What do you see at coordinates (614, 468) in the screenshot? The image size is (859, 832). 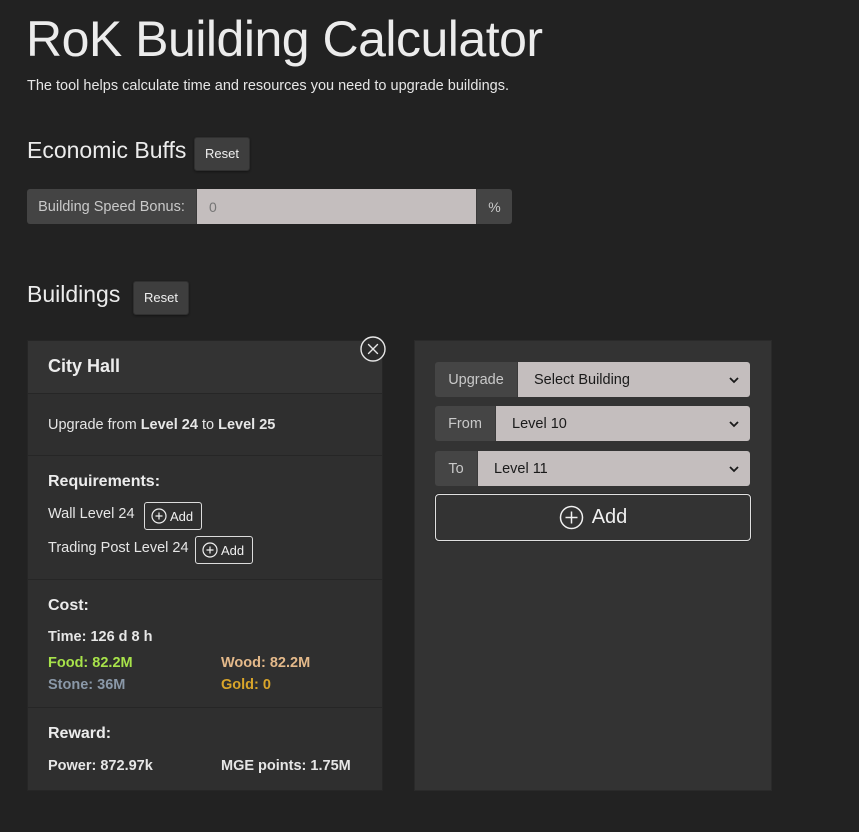 I see `to-level-select: Level 11` at bounding box center [614, 468].